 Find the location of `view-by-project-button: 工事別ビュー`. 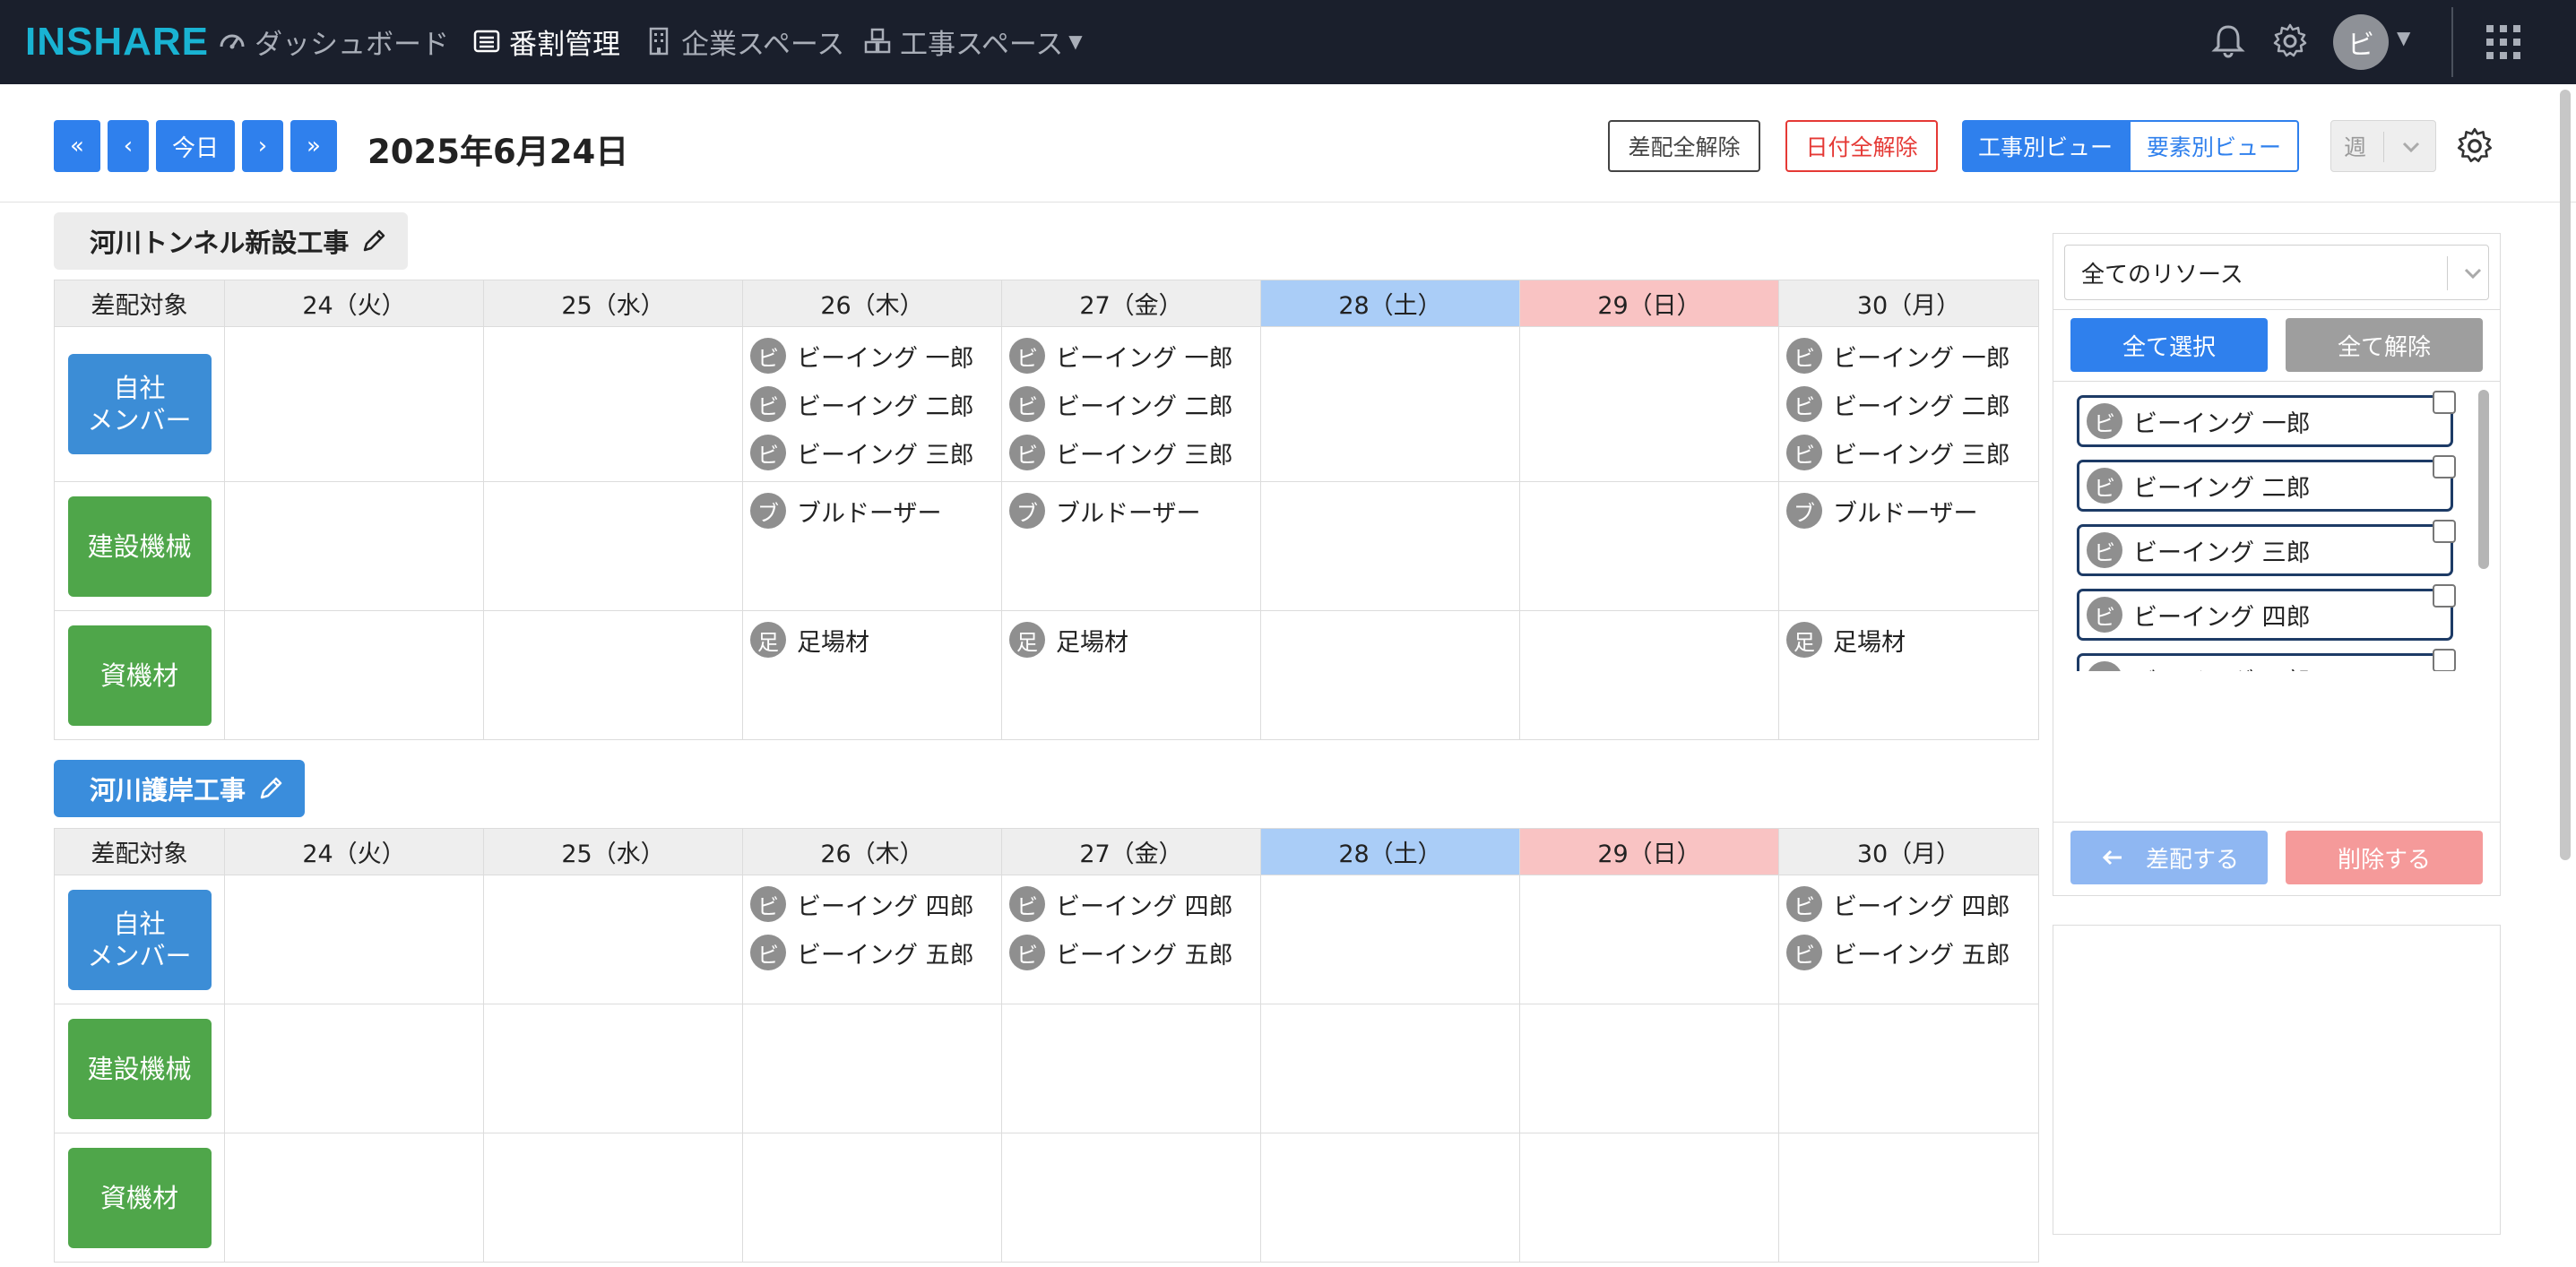

view-by-project-button: 工事別ビュー is located at coordinates (2046, 146).